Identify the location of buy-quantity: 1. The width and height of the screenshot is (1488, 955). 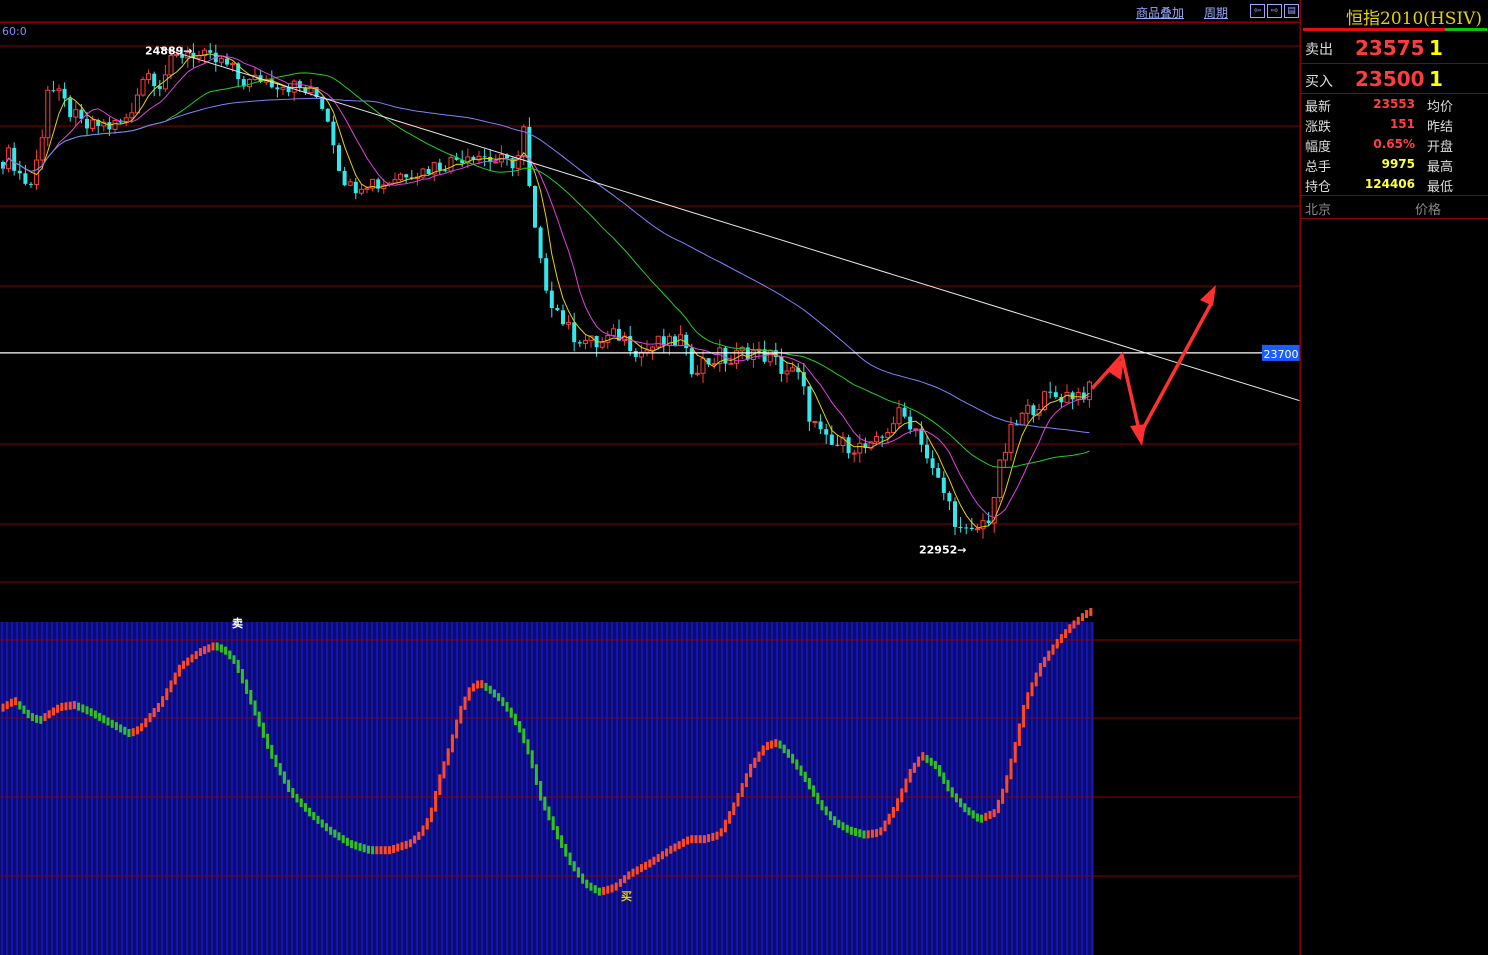
(1436, 79).